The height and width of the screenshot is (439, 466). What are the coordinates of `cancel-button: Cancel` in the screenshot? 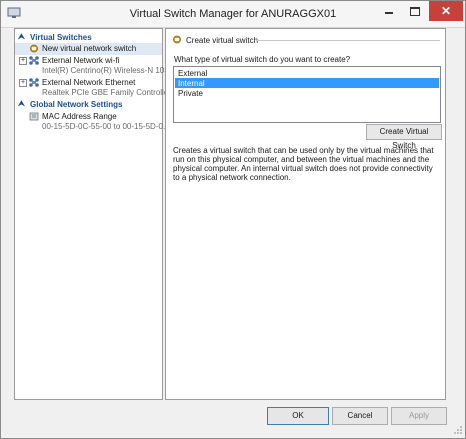 It's located at (360, 416).